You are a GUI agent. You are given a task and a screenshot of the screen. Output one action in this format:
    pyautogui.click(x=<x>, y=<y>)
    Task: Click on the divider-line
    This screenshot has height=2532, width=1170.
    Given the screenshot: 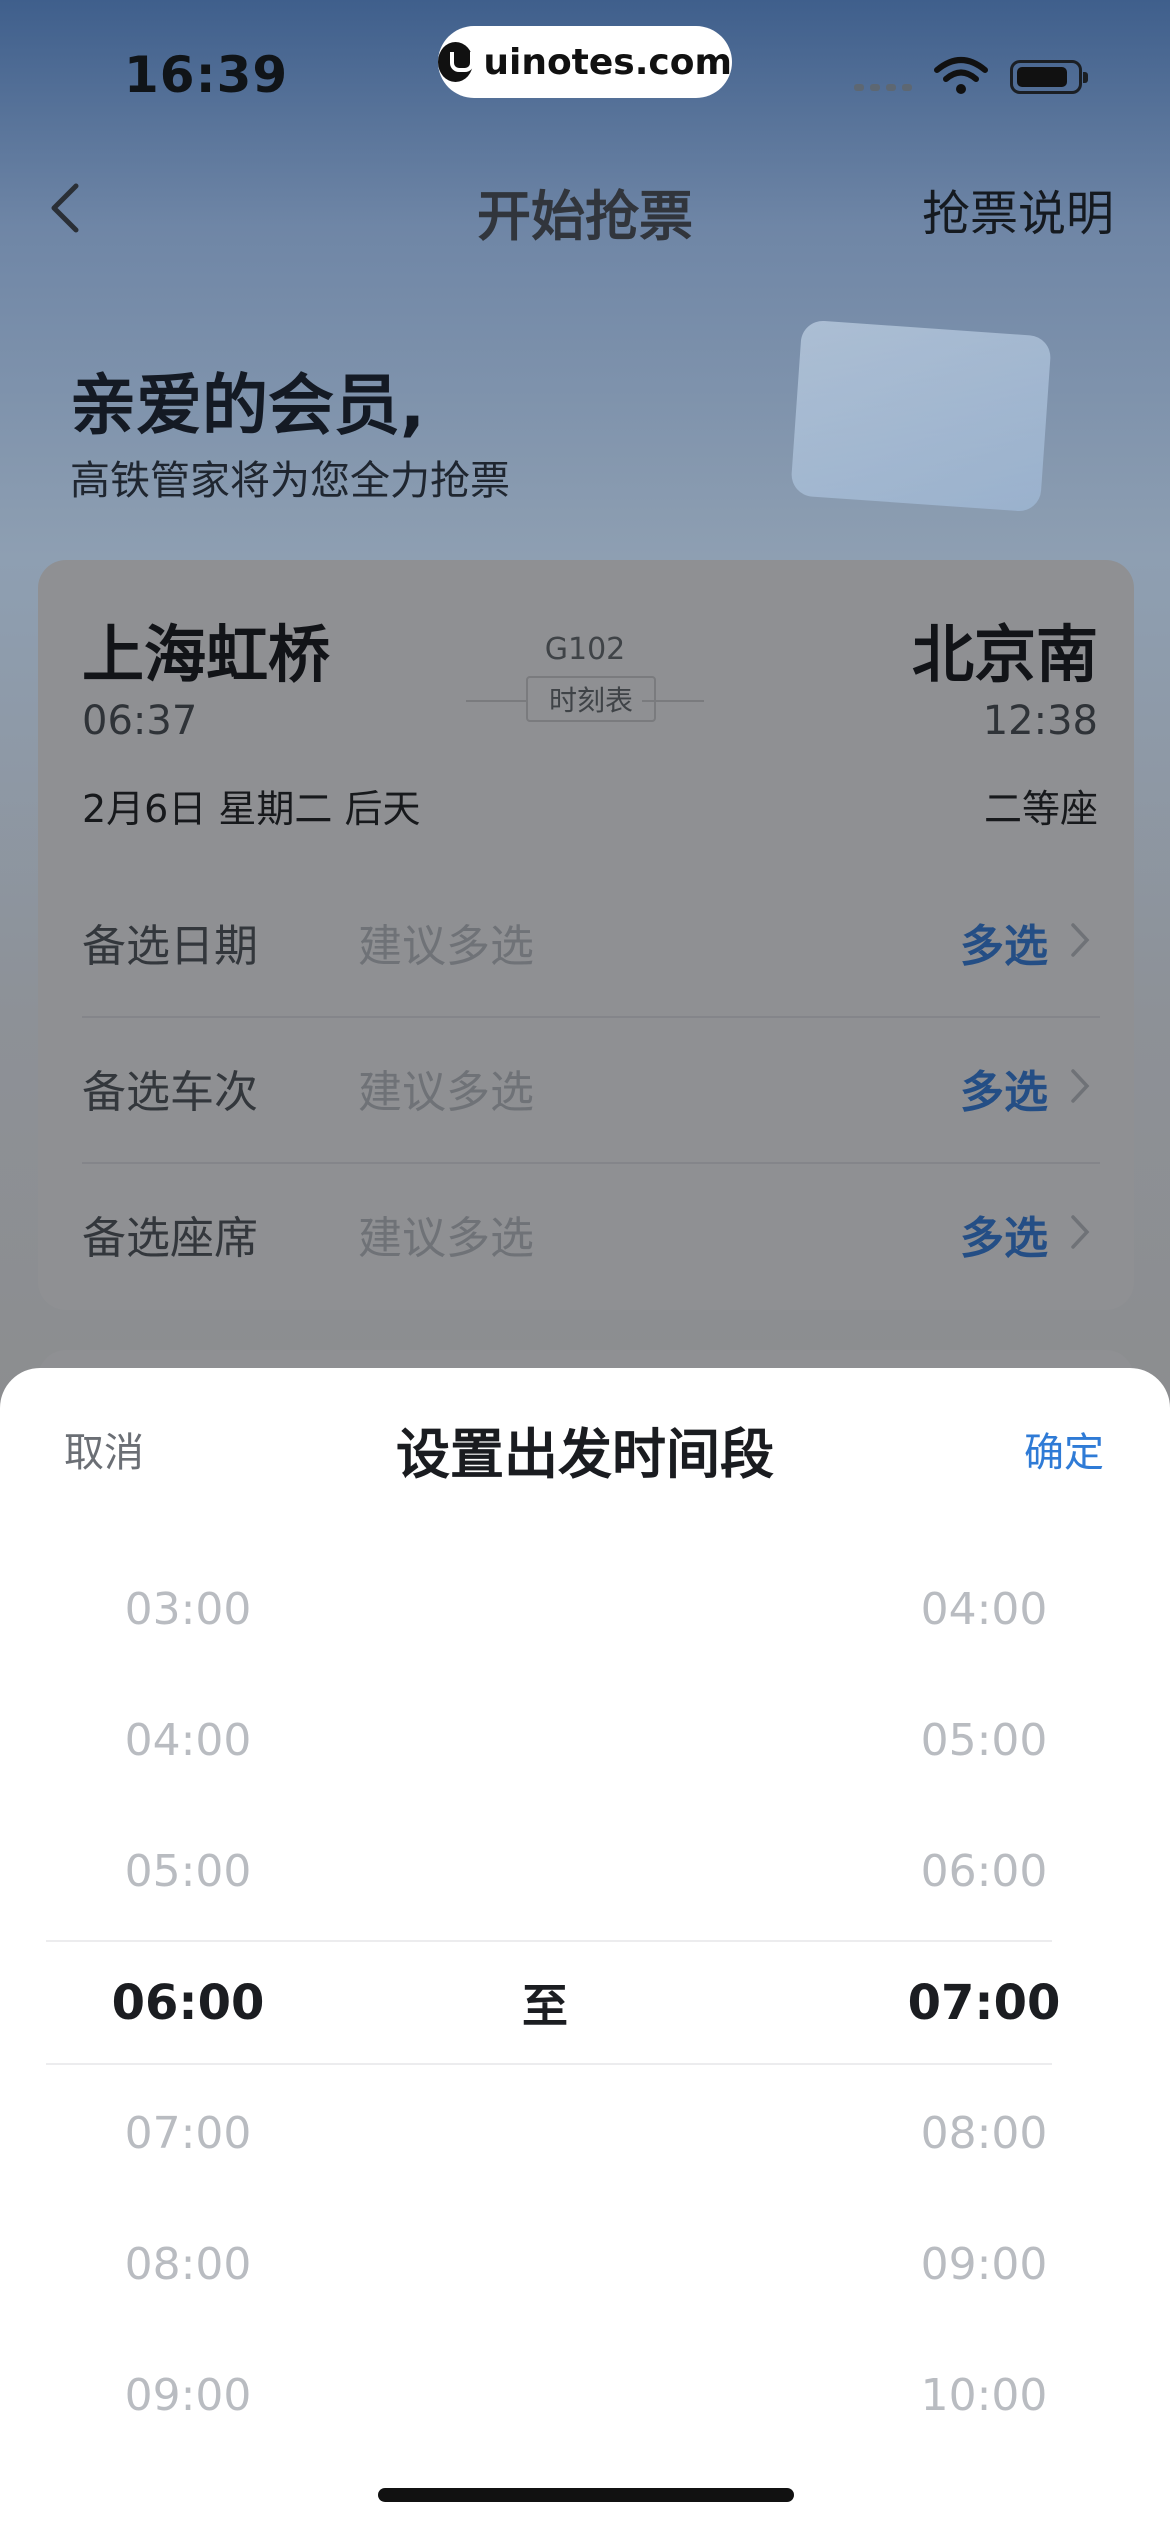 What is the action you would take?
    pyautogui.click(x=497, y=701)
    